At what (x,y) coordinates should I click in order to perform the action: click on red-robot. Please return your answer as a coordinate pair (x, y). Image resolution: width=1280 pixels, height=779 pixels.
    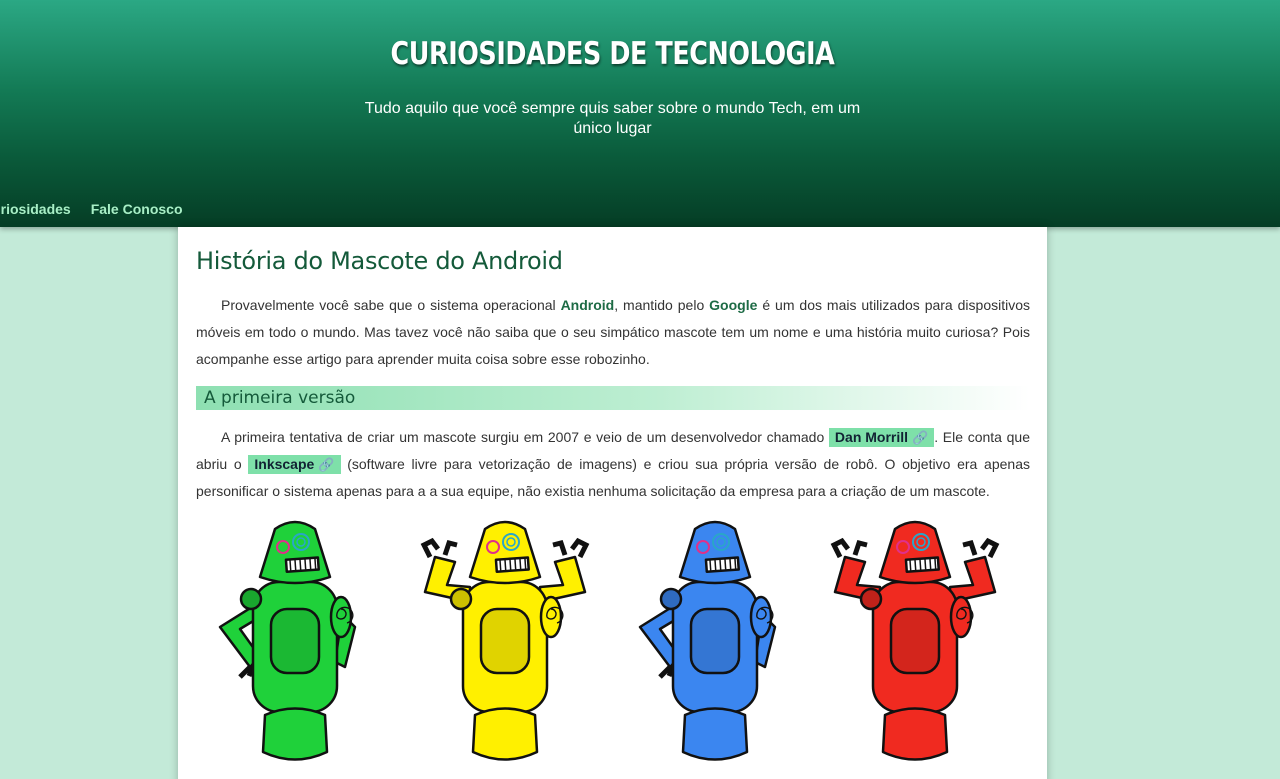
    Looking at the image, I should click on (915, 640).